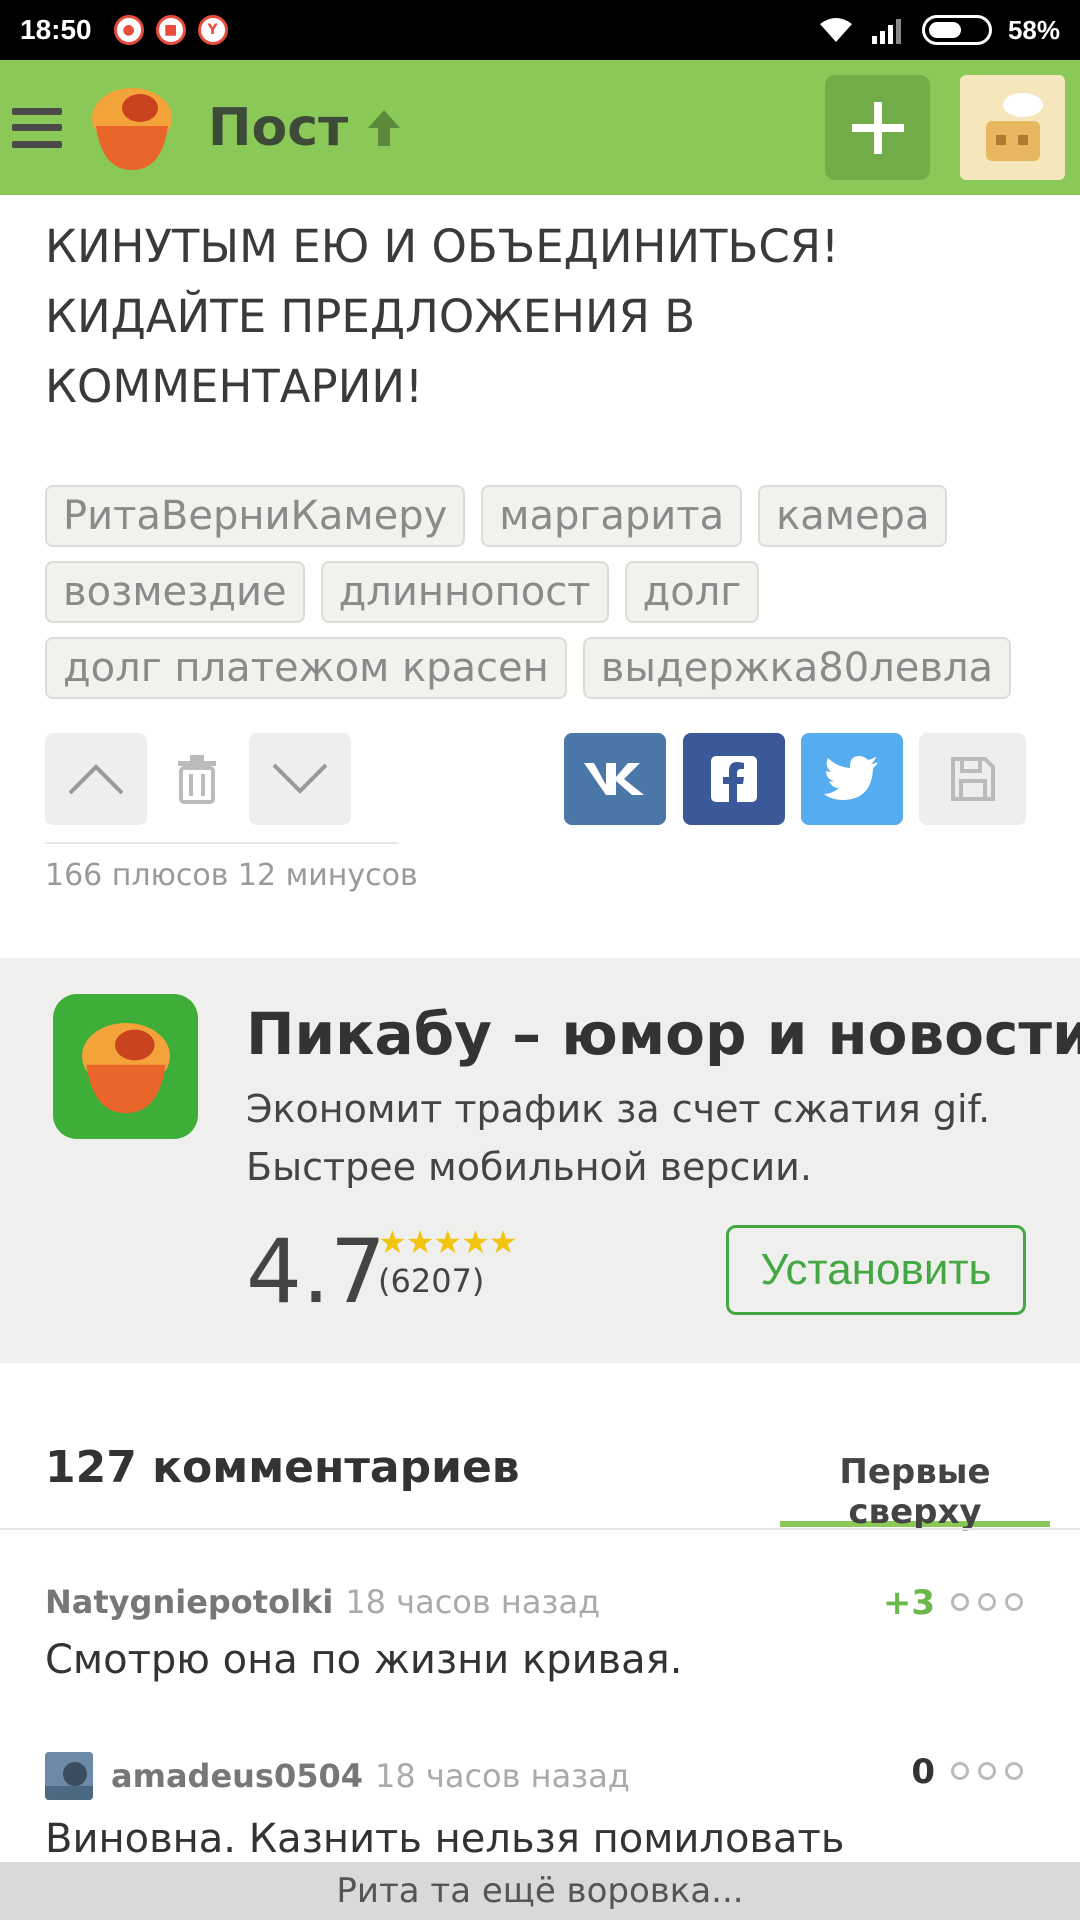 This screenshot has width=1080, height=1920. I want to click on comment-text: Смотрю она по жизни кривая., so click(364, 1660).